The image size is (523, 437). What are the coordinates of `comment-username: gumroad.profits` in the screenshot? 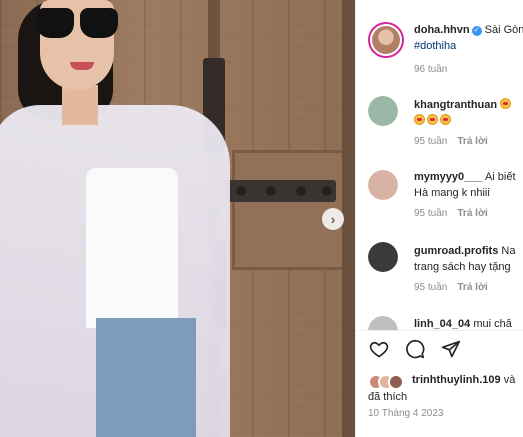 It's located at (456, 251).